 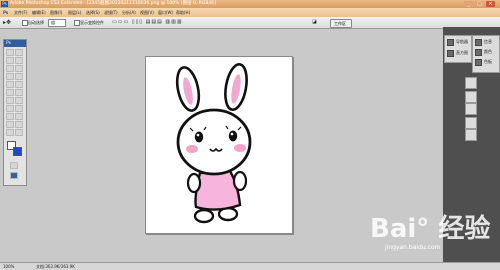 I want to click on move-tool-icon, so click(x=10, y=52).